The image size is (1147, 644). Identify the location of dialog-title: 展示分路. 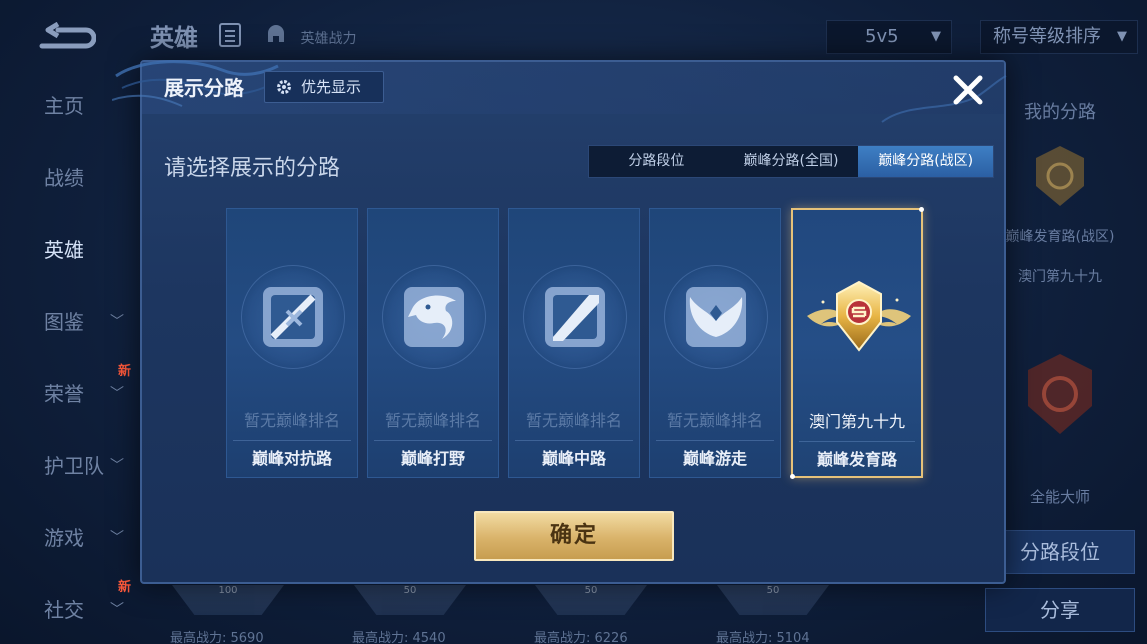
(204, 88).